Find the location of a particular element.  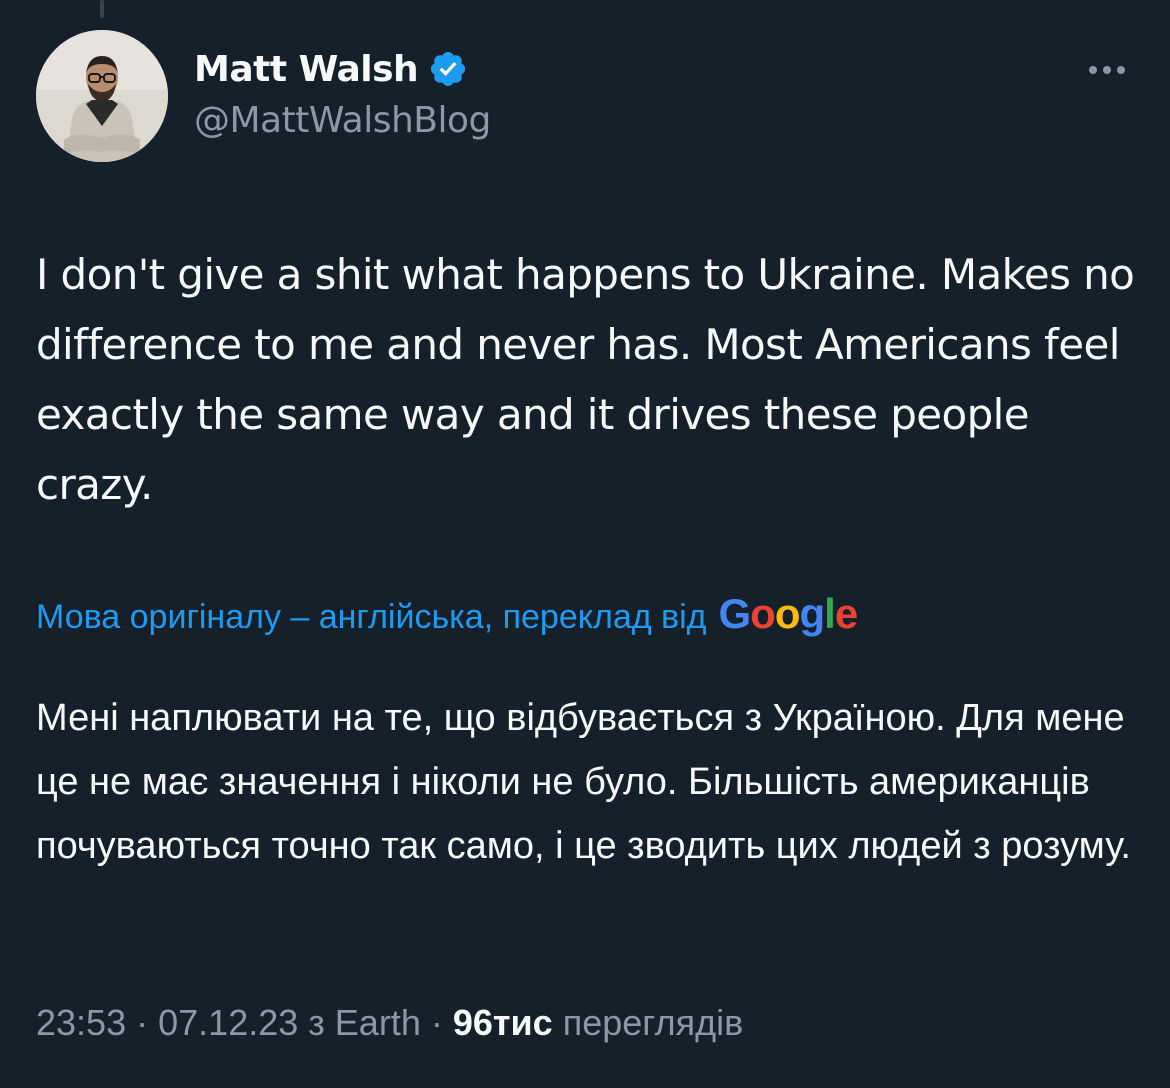

thread-connector-line is located at coordinates (102, 9).